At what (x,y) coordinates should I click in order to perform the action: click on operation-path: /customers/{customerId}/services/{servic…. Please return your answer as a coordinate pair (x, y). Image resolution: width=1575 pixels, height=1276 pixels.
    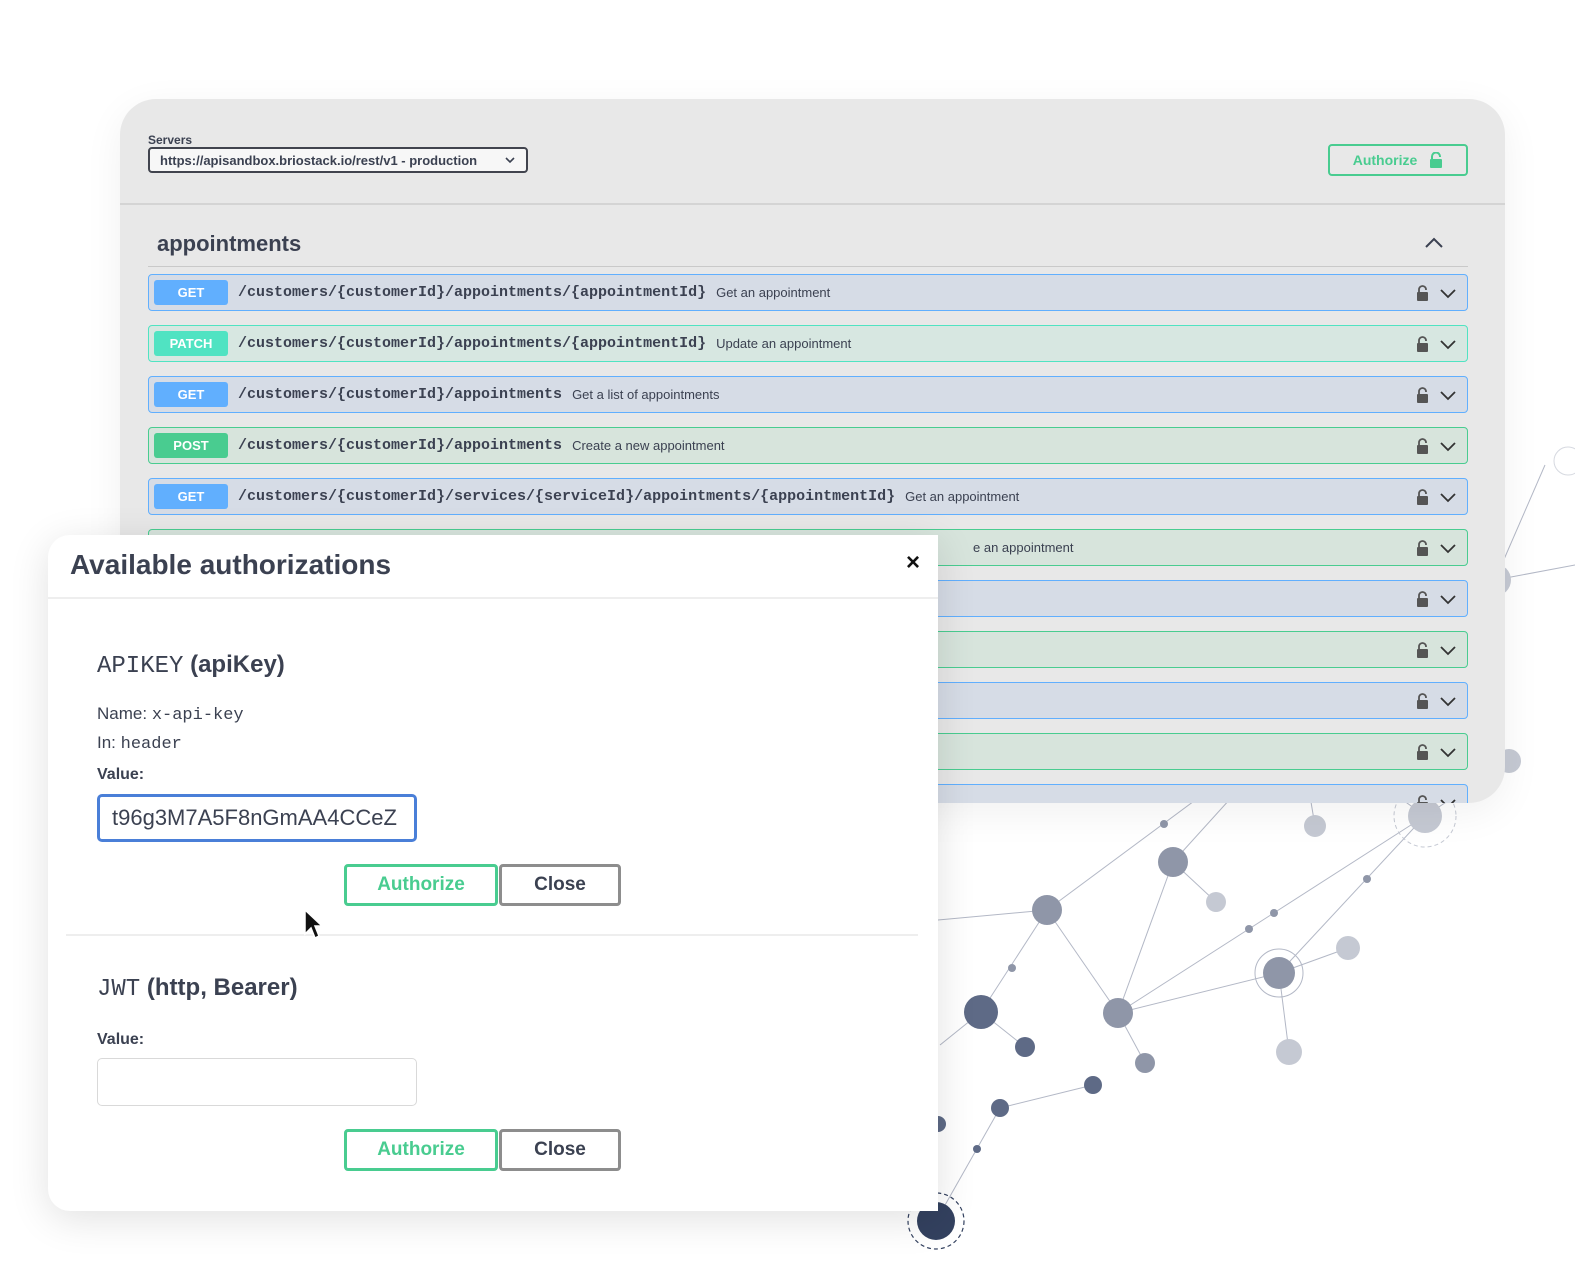
    Looking at the image, I should click on (567, 496).